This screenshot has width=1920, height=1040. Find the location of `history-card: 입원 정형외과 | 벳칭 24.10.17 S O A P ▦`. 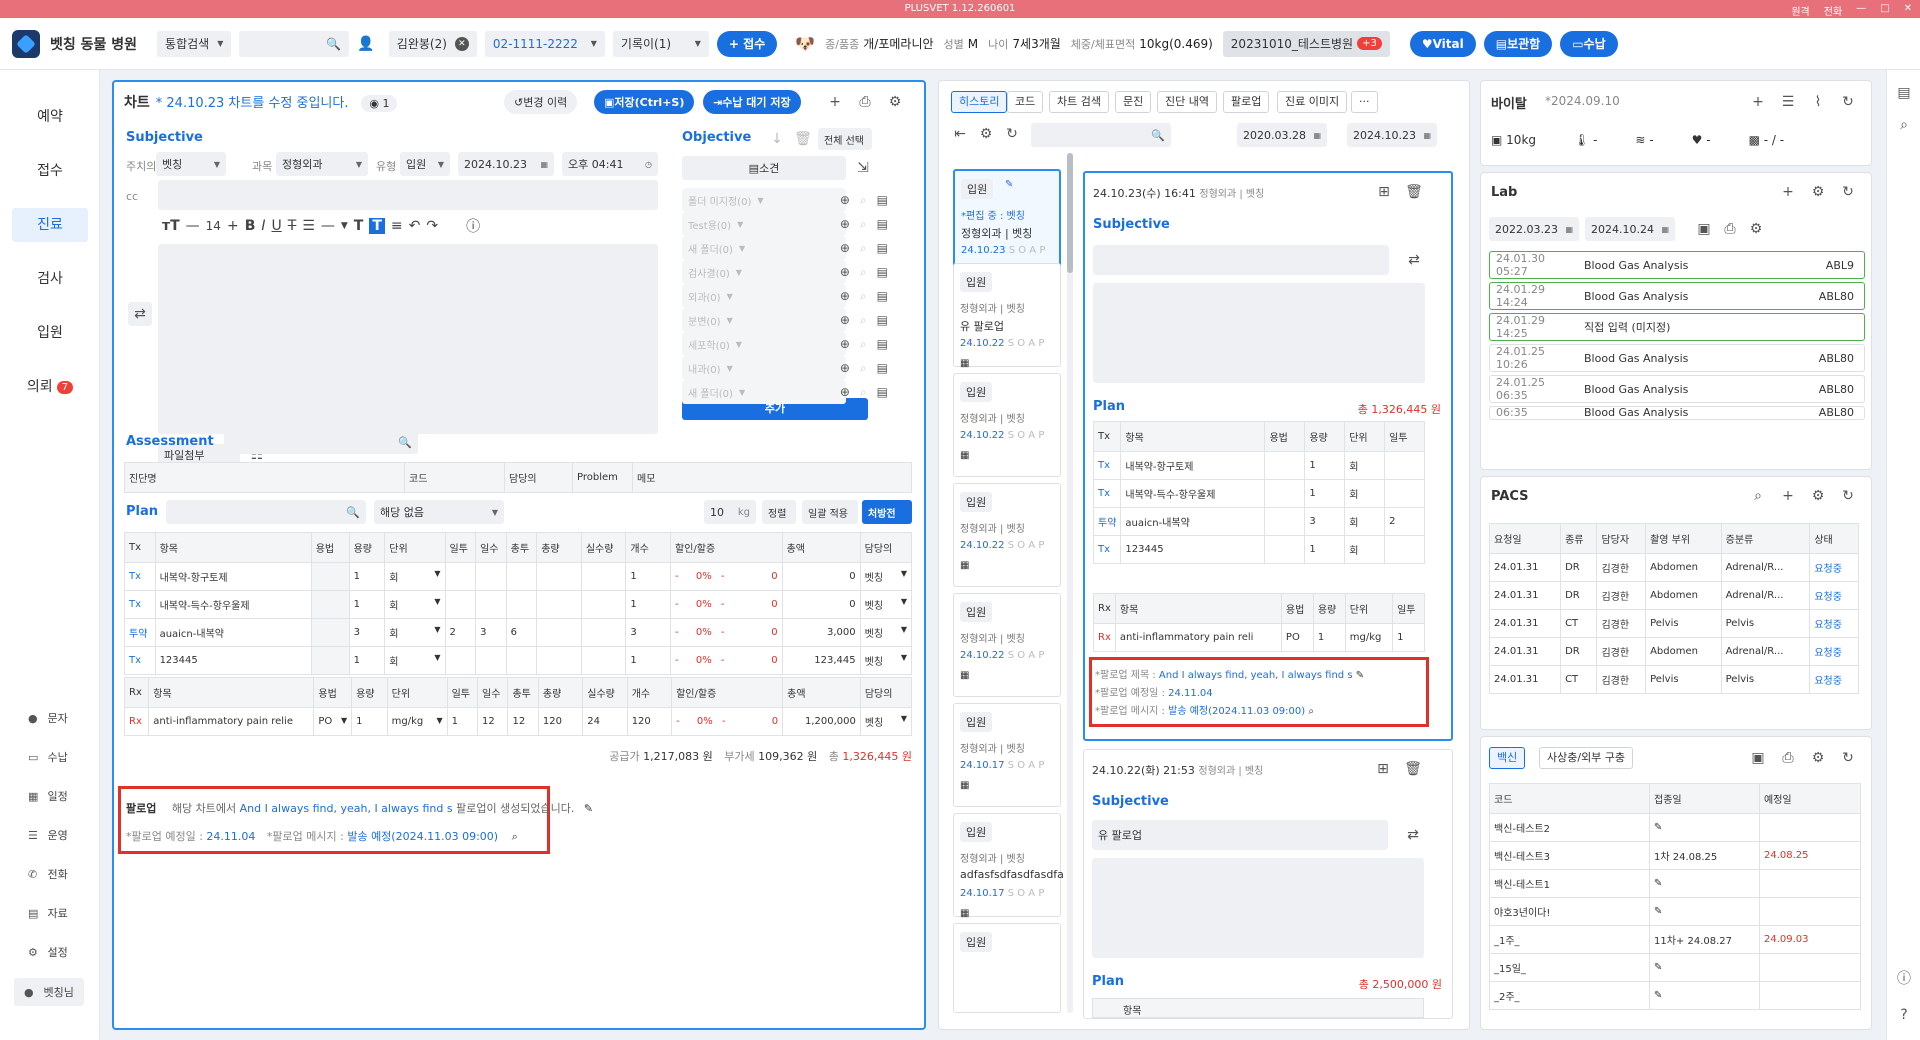

history-card: 입원 정형외과 | 벳칭 24.10.17 S O A P ▦ is located at coordinates (1007, 755).